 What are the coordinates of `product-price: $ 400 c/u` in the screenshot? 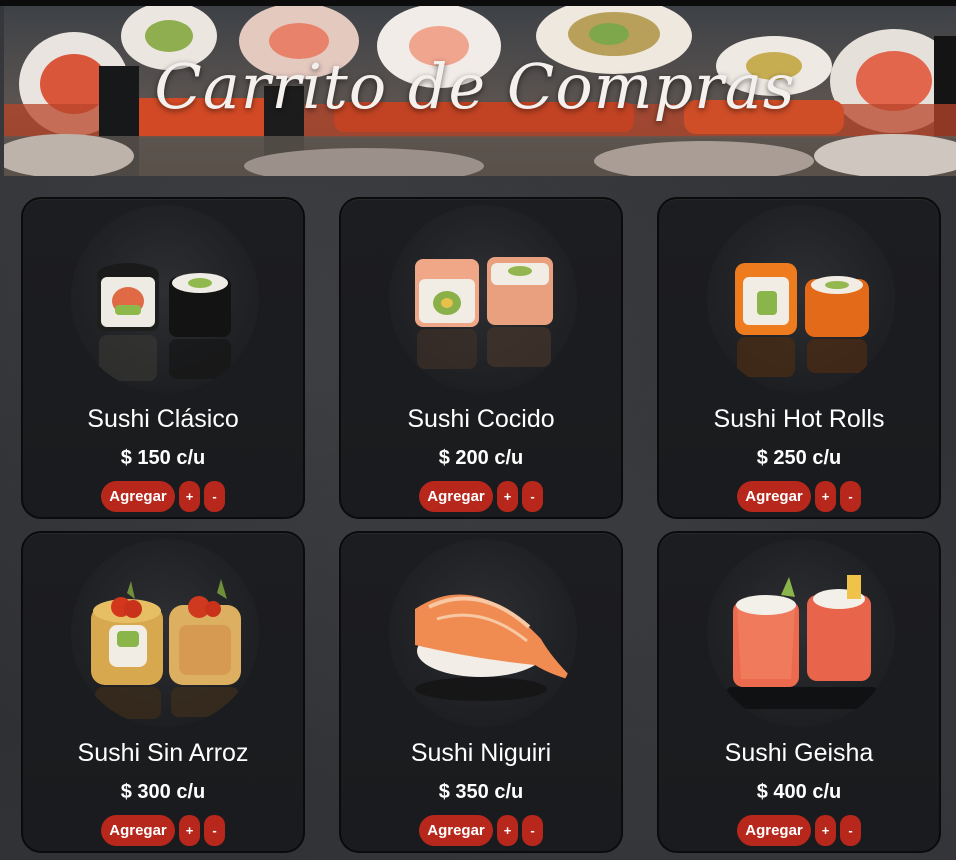 It's located at (799, 792).